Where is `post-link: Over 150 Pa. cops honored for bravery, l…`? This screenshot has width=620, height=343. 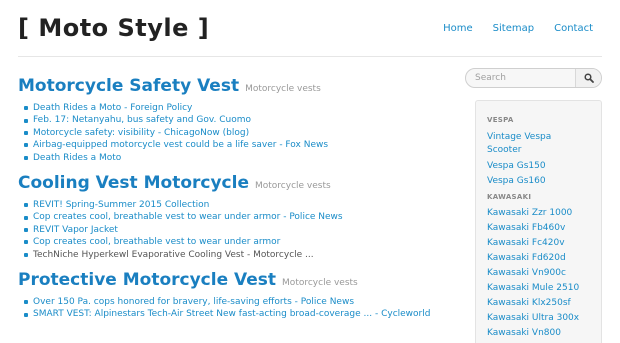
post-link: Over 150 Pa. cops honored for bravery, l… is located at coordinates (193, 302).